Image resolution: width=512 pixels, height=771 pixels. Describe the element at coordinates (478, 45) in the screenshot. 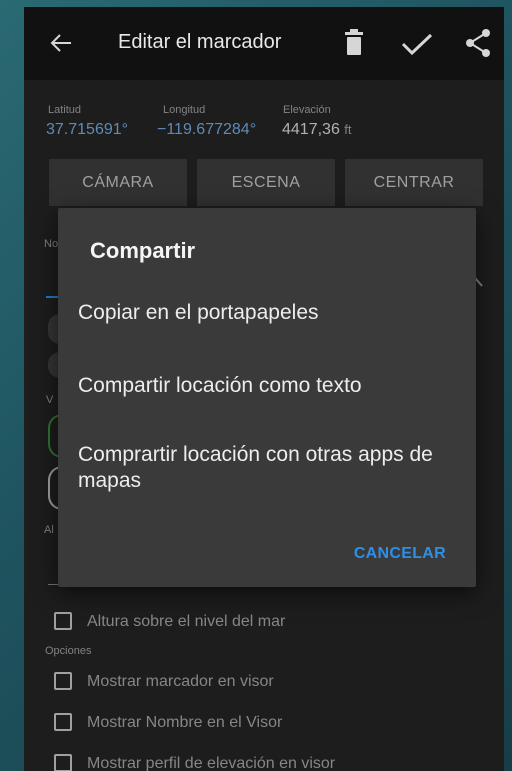

I see `share-icon` at that location.